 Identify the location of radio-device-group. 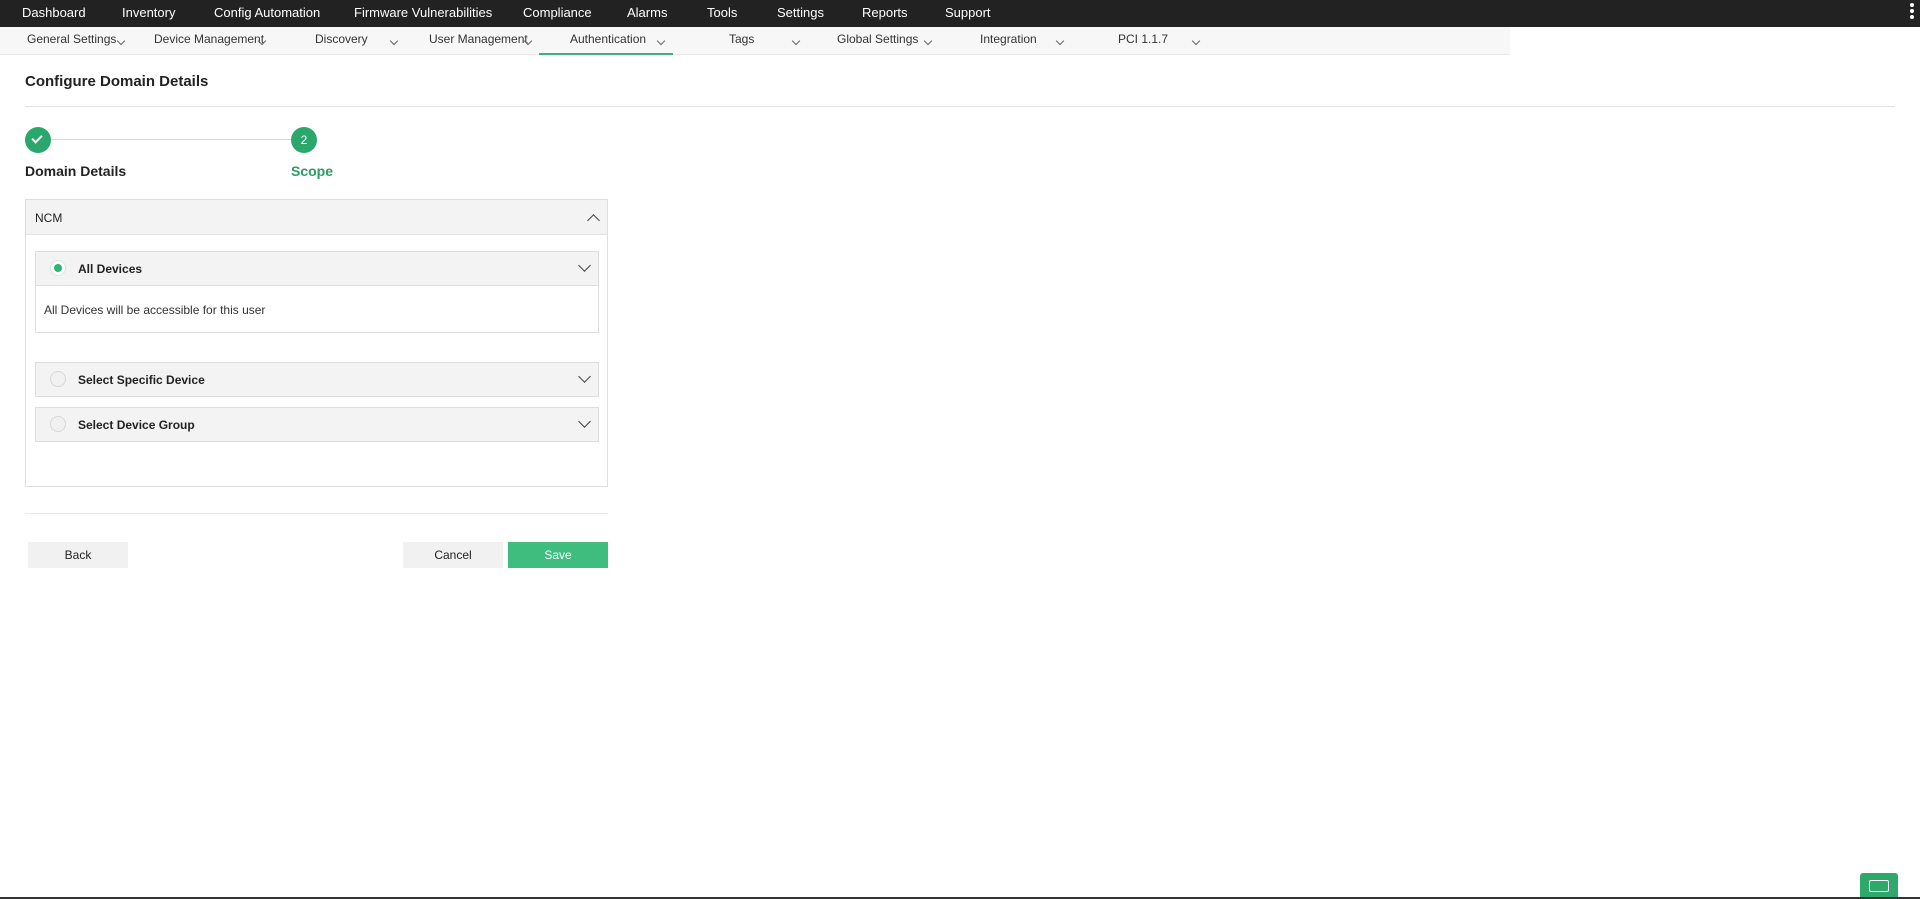
(58, 424).